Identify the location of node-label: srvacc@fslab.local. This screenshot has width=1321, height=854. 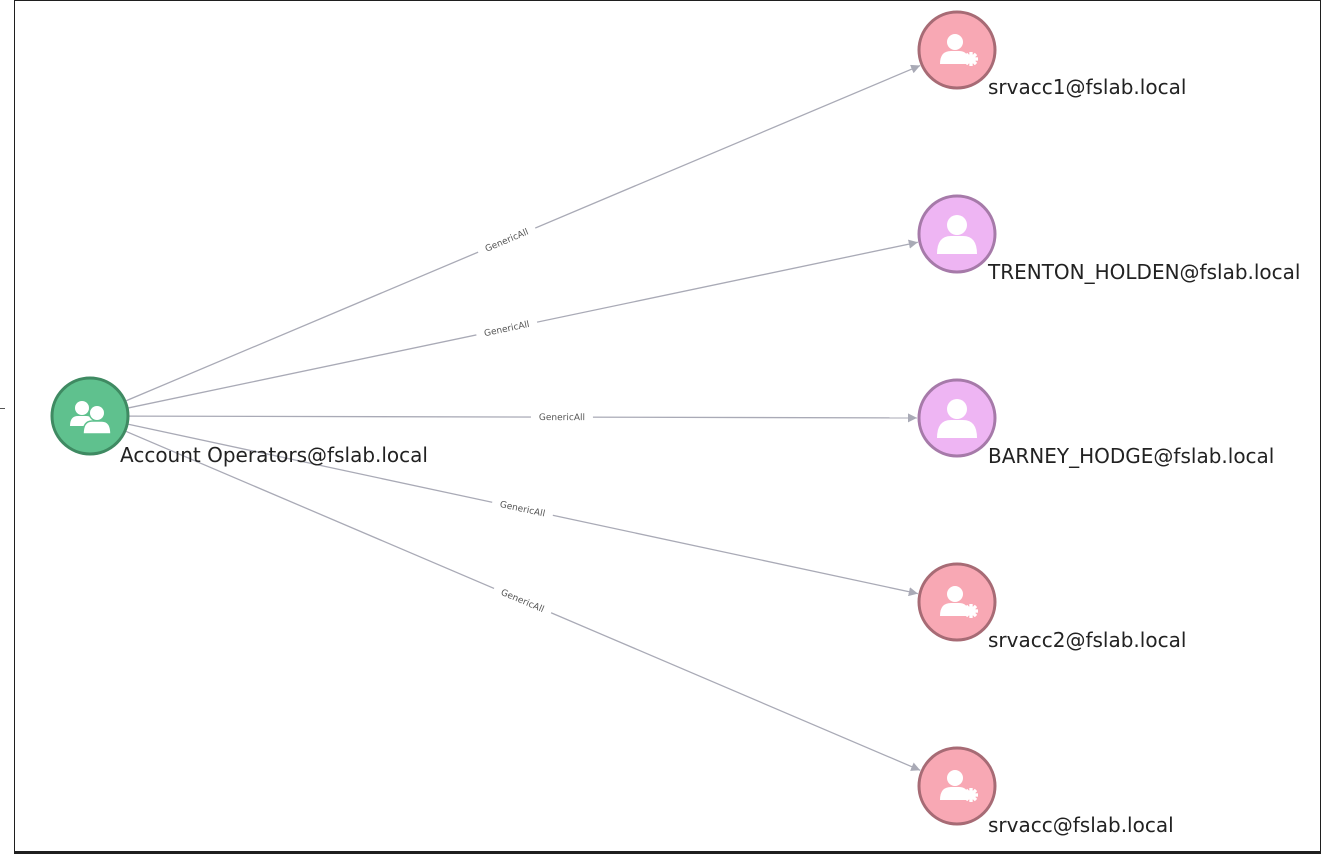
(1081, 825).